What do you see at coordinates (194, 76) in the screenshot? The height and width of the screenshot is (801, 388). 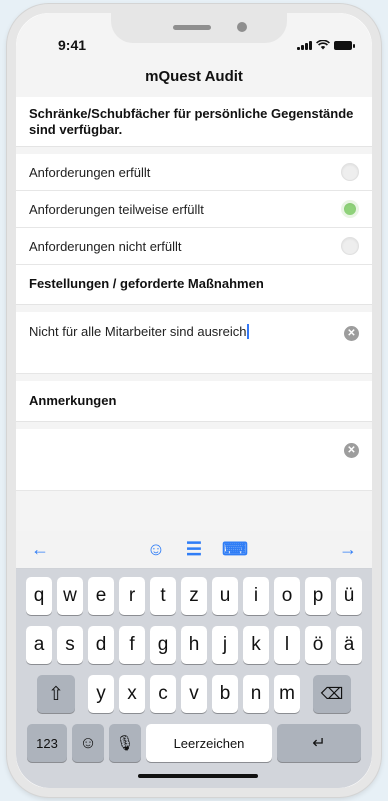 I see `nav-title: mQuest Audit` at bounding box center [194, 76].